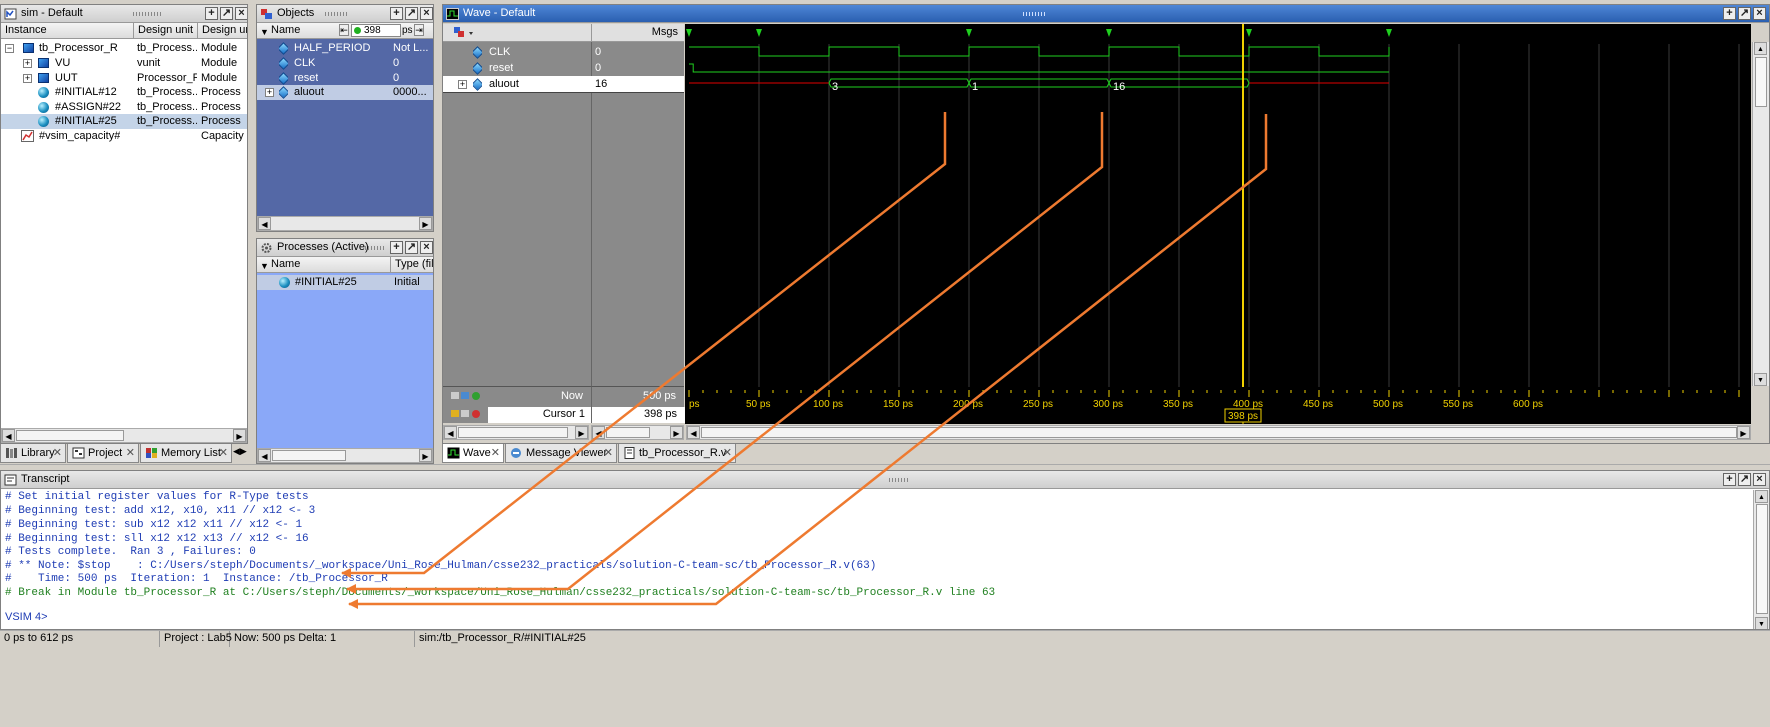 The image size is (1770, 727). What do you see at coordinates (1744, 13) in the screenshot?
I see `wave-undock-button: ↗` at bounding box center [1744, 13].